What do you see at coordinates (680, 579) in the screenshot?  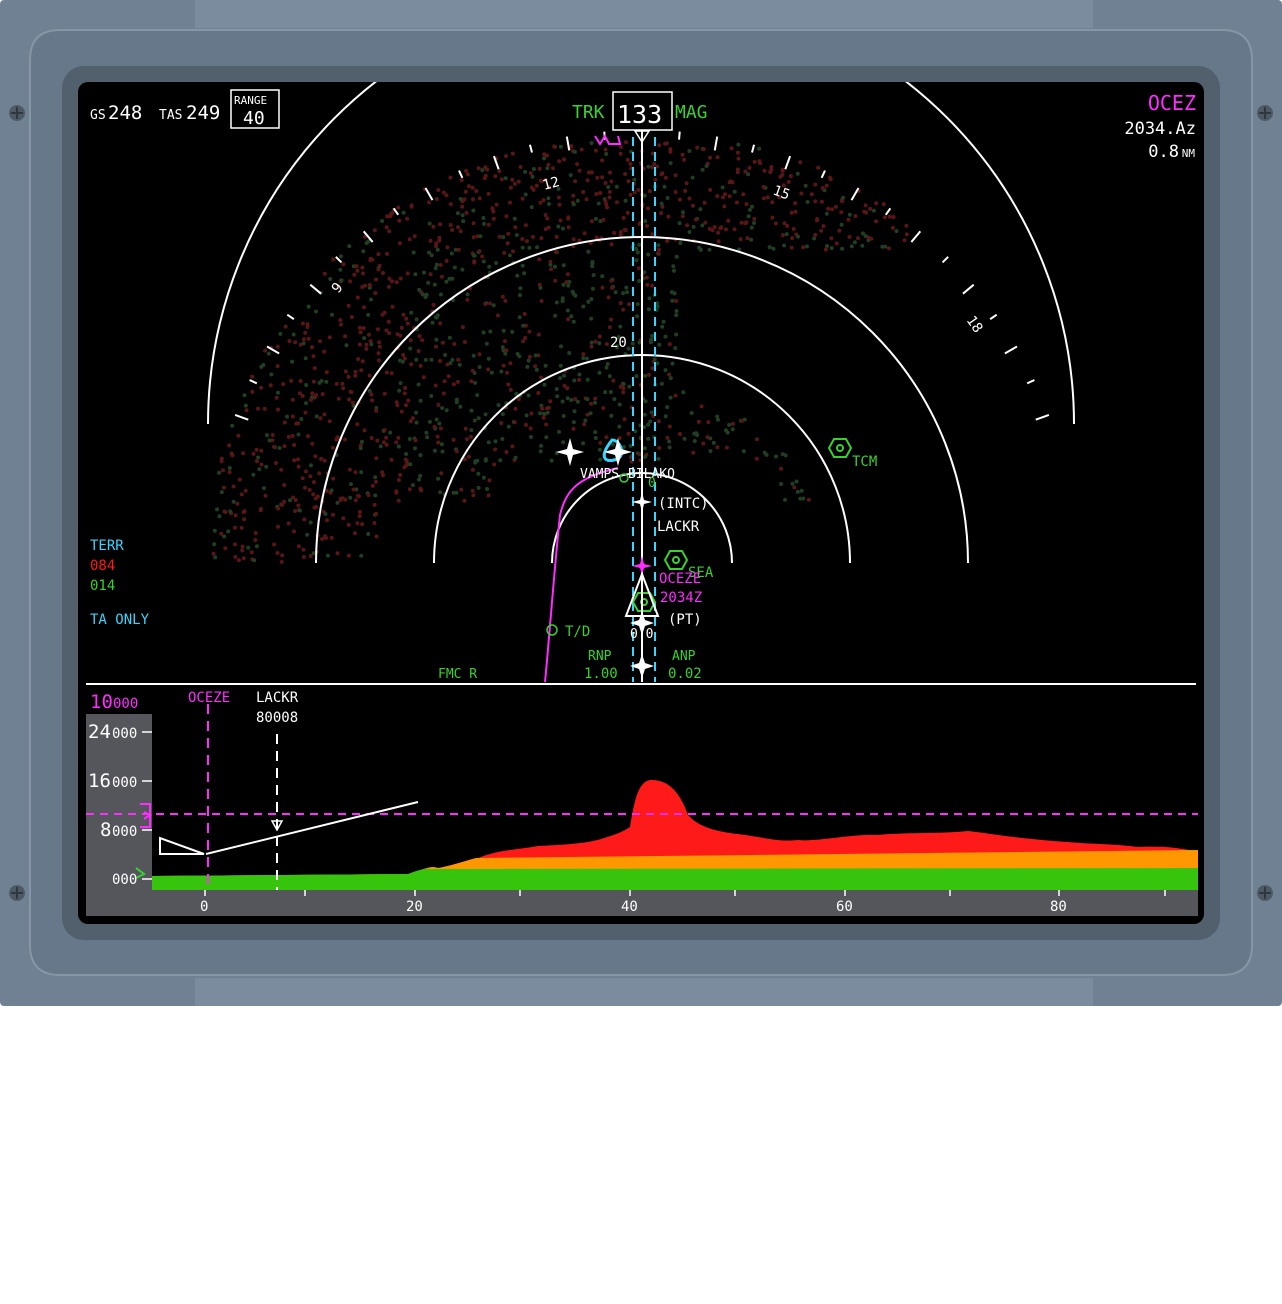 I see `waypoint-oceze: OCEZE` at bounding box center [680, 579].